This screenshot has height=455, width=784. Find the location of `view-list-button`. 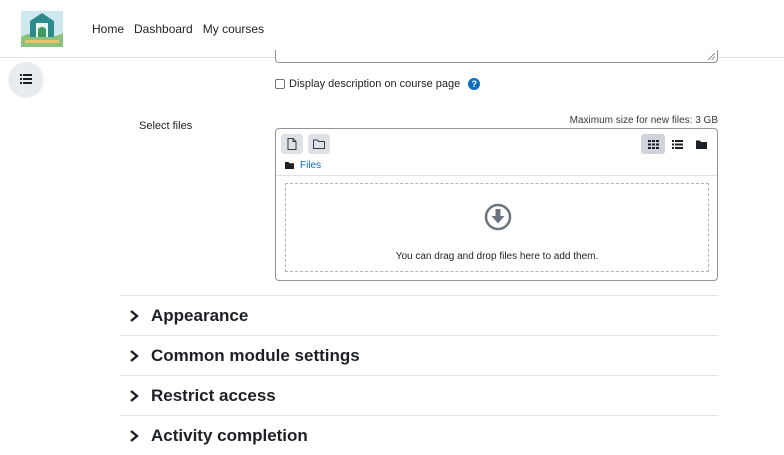

view-list-button is located at coordinates (677, 144).